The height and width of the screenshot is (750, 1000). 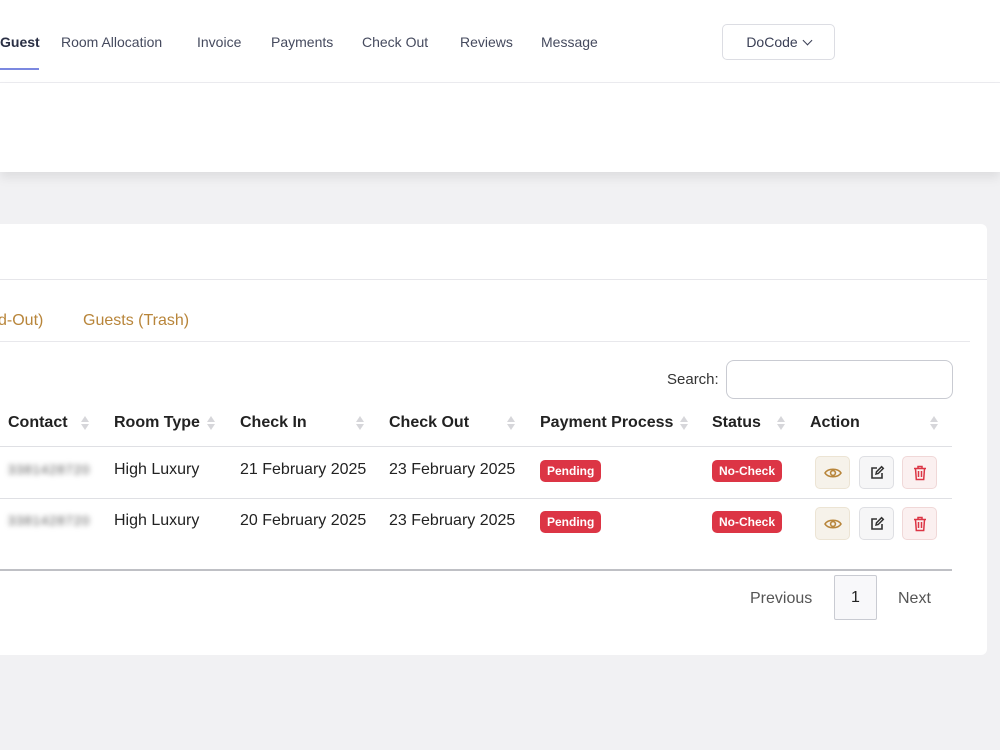 What do you see at coordinates (303, 520) in the screenshot?
I see `check-in-cell: 20 February 2025` at bounding box center [303, 520].